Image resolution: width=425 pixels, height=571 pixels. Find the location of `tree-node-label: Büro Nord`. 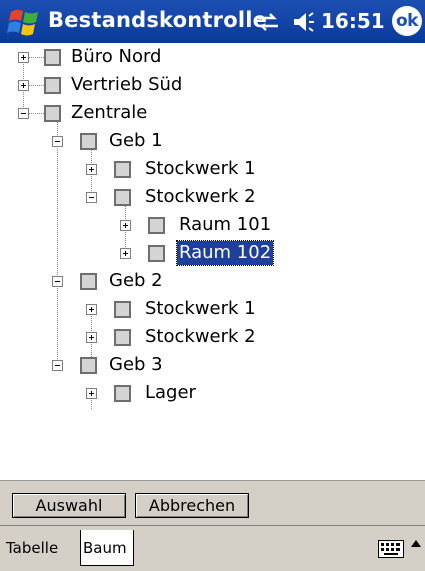

tree-node-label: Büro Nord is located at coordinates (116, 56).